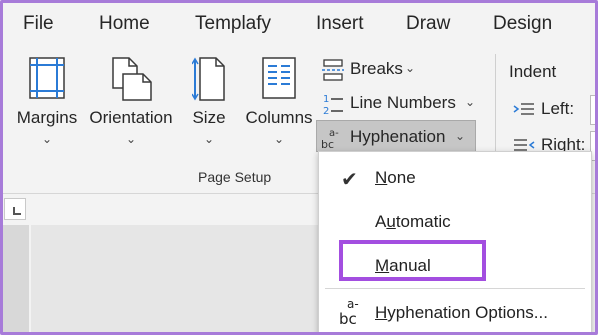 Image resolution: width=598 pixels, height=335 pixels. Describe the element at coordinates (333, 70) in the screenshot. I see `breaks-icon` at that location.